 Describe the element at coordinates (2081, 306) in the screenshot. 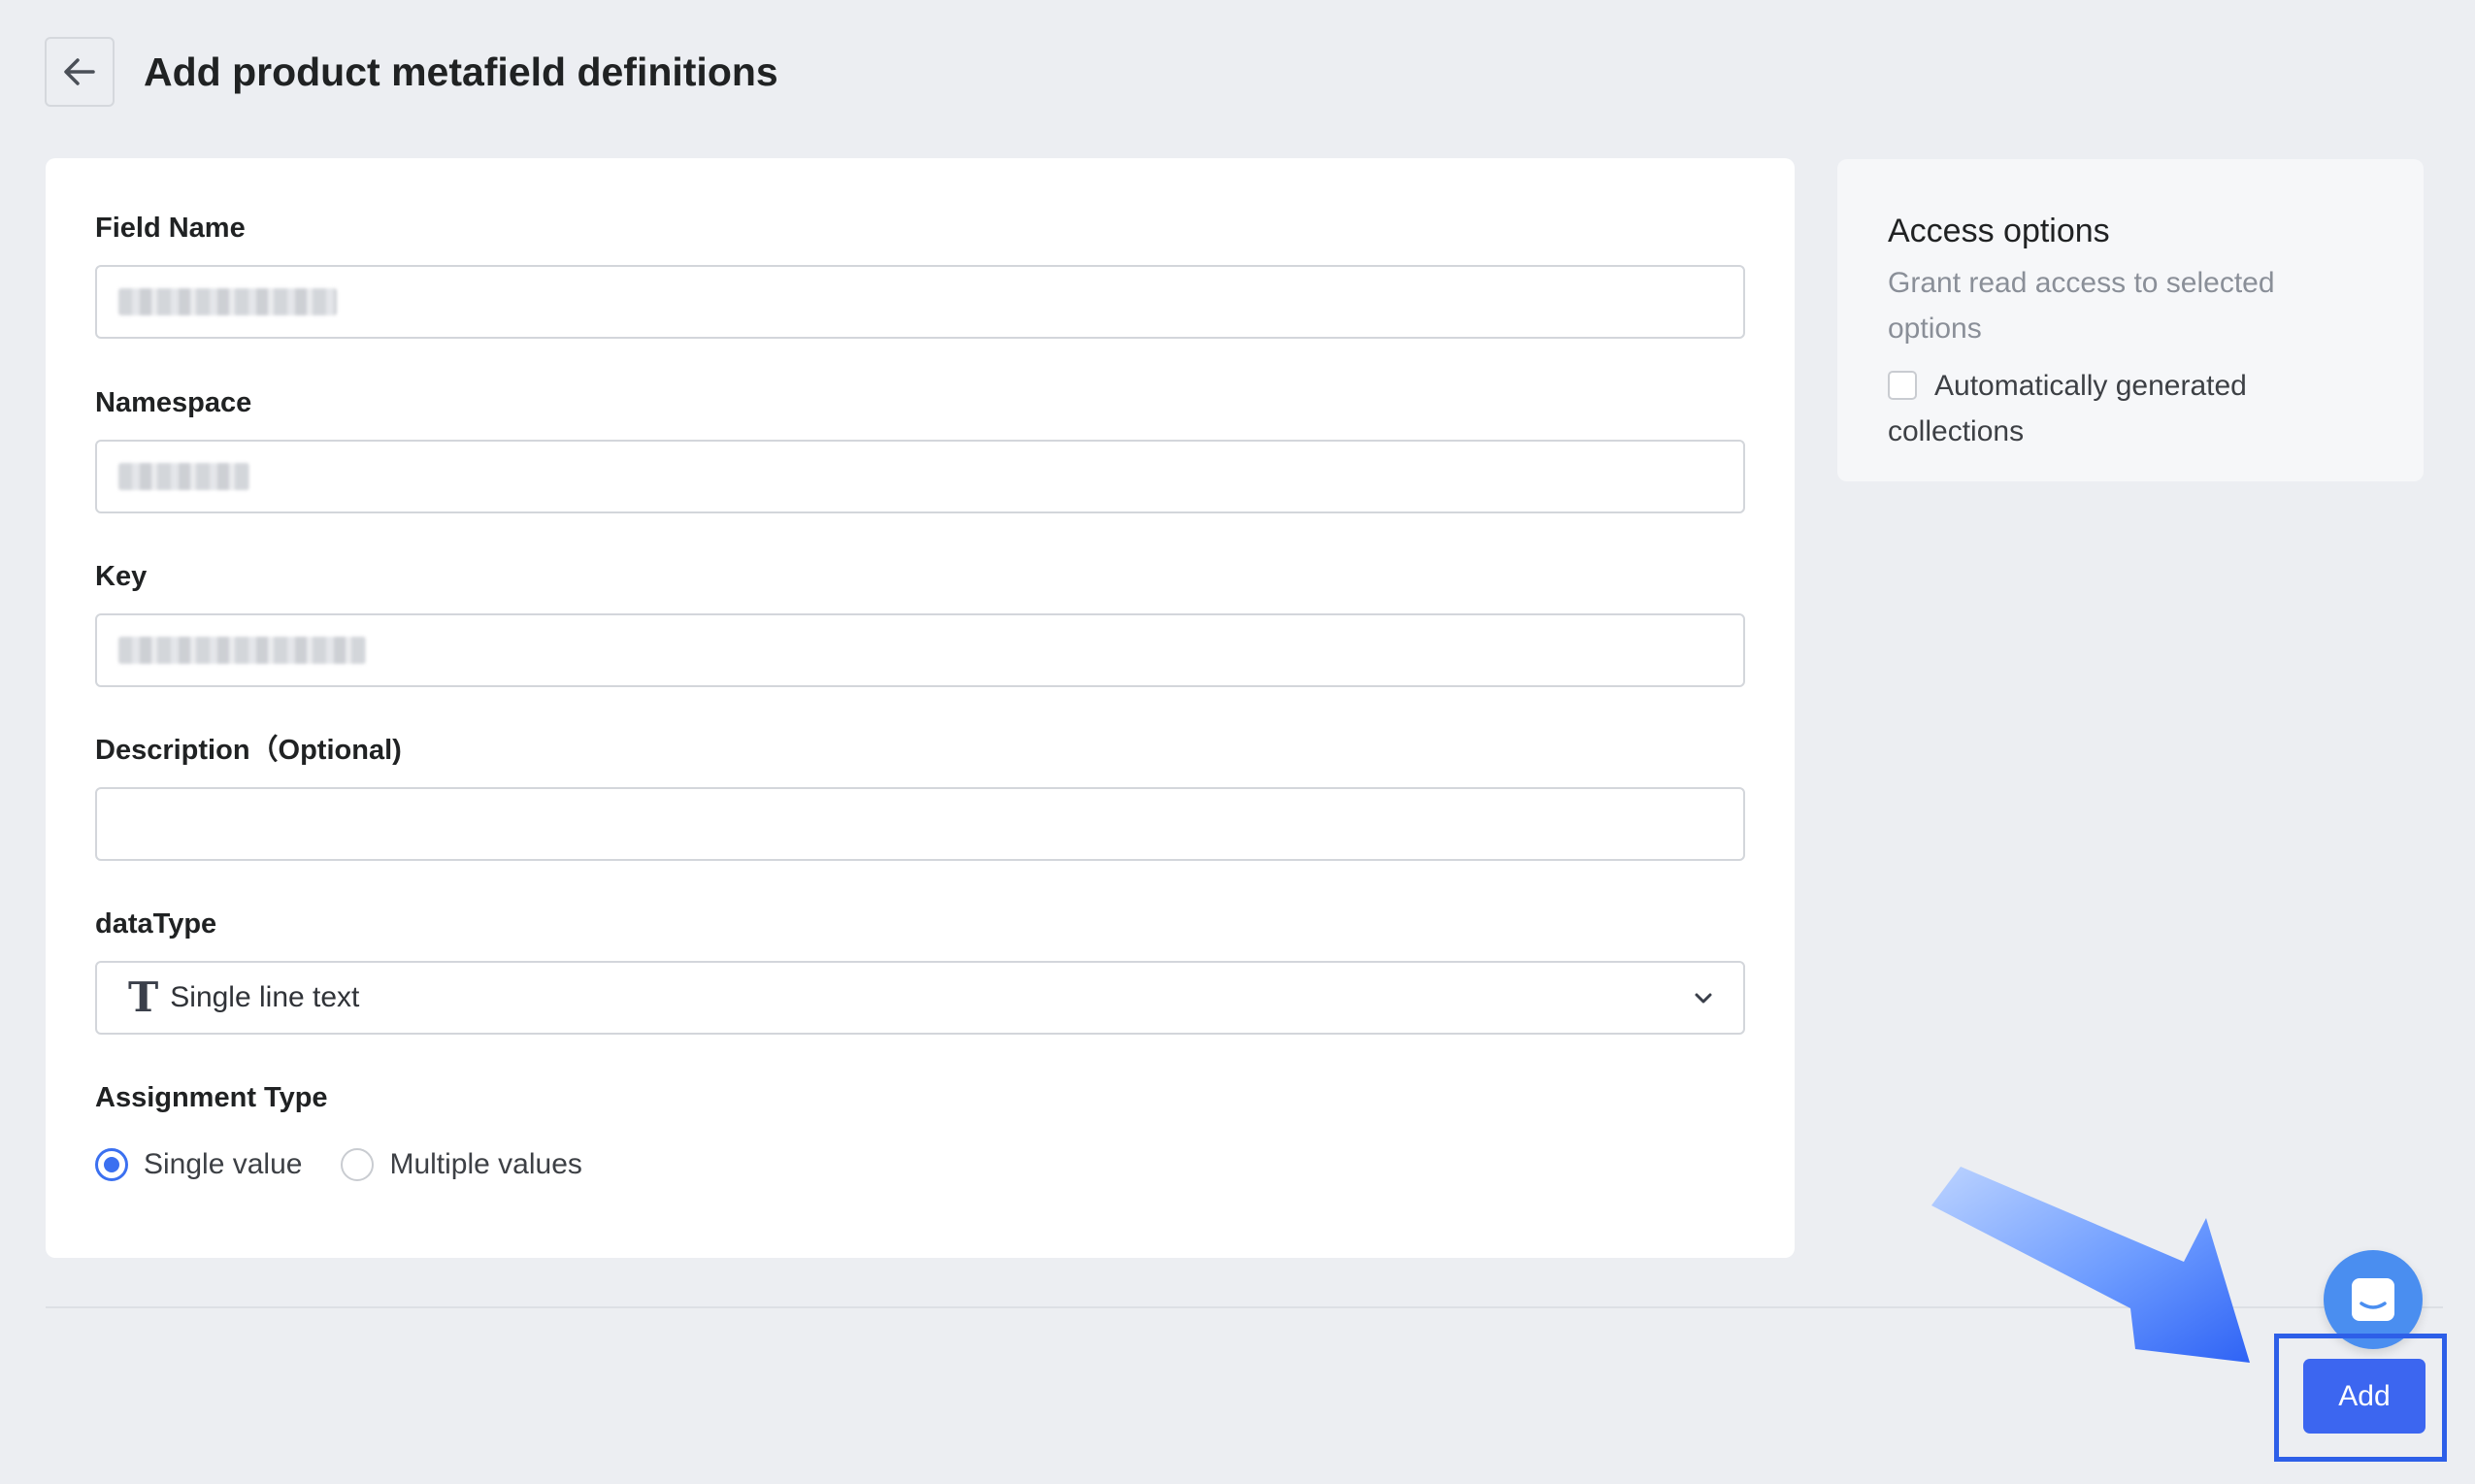

I see `access-options-subtitle: Grant read access to selected options` at that location.